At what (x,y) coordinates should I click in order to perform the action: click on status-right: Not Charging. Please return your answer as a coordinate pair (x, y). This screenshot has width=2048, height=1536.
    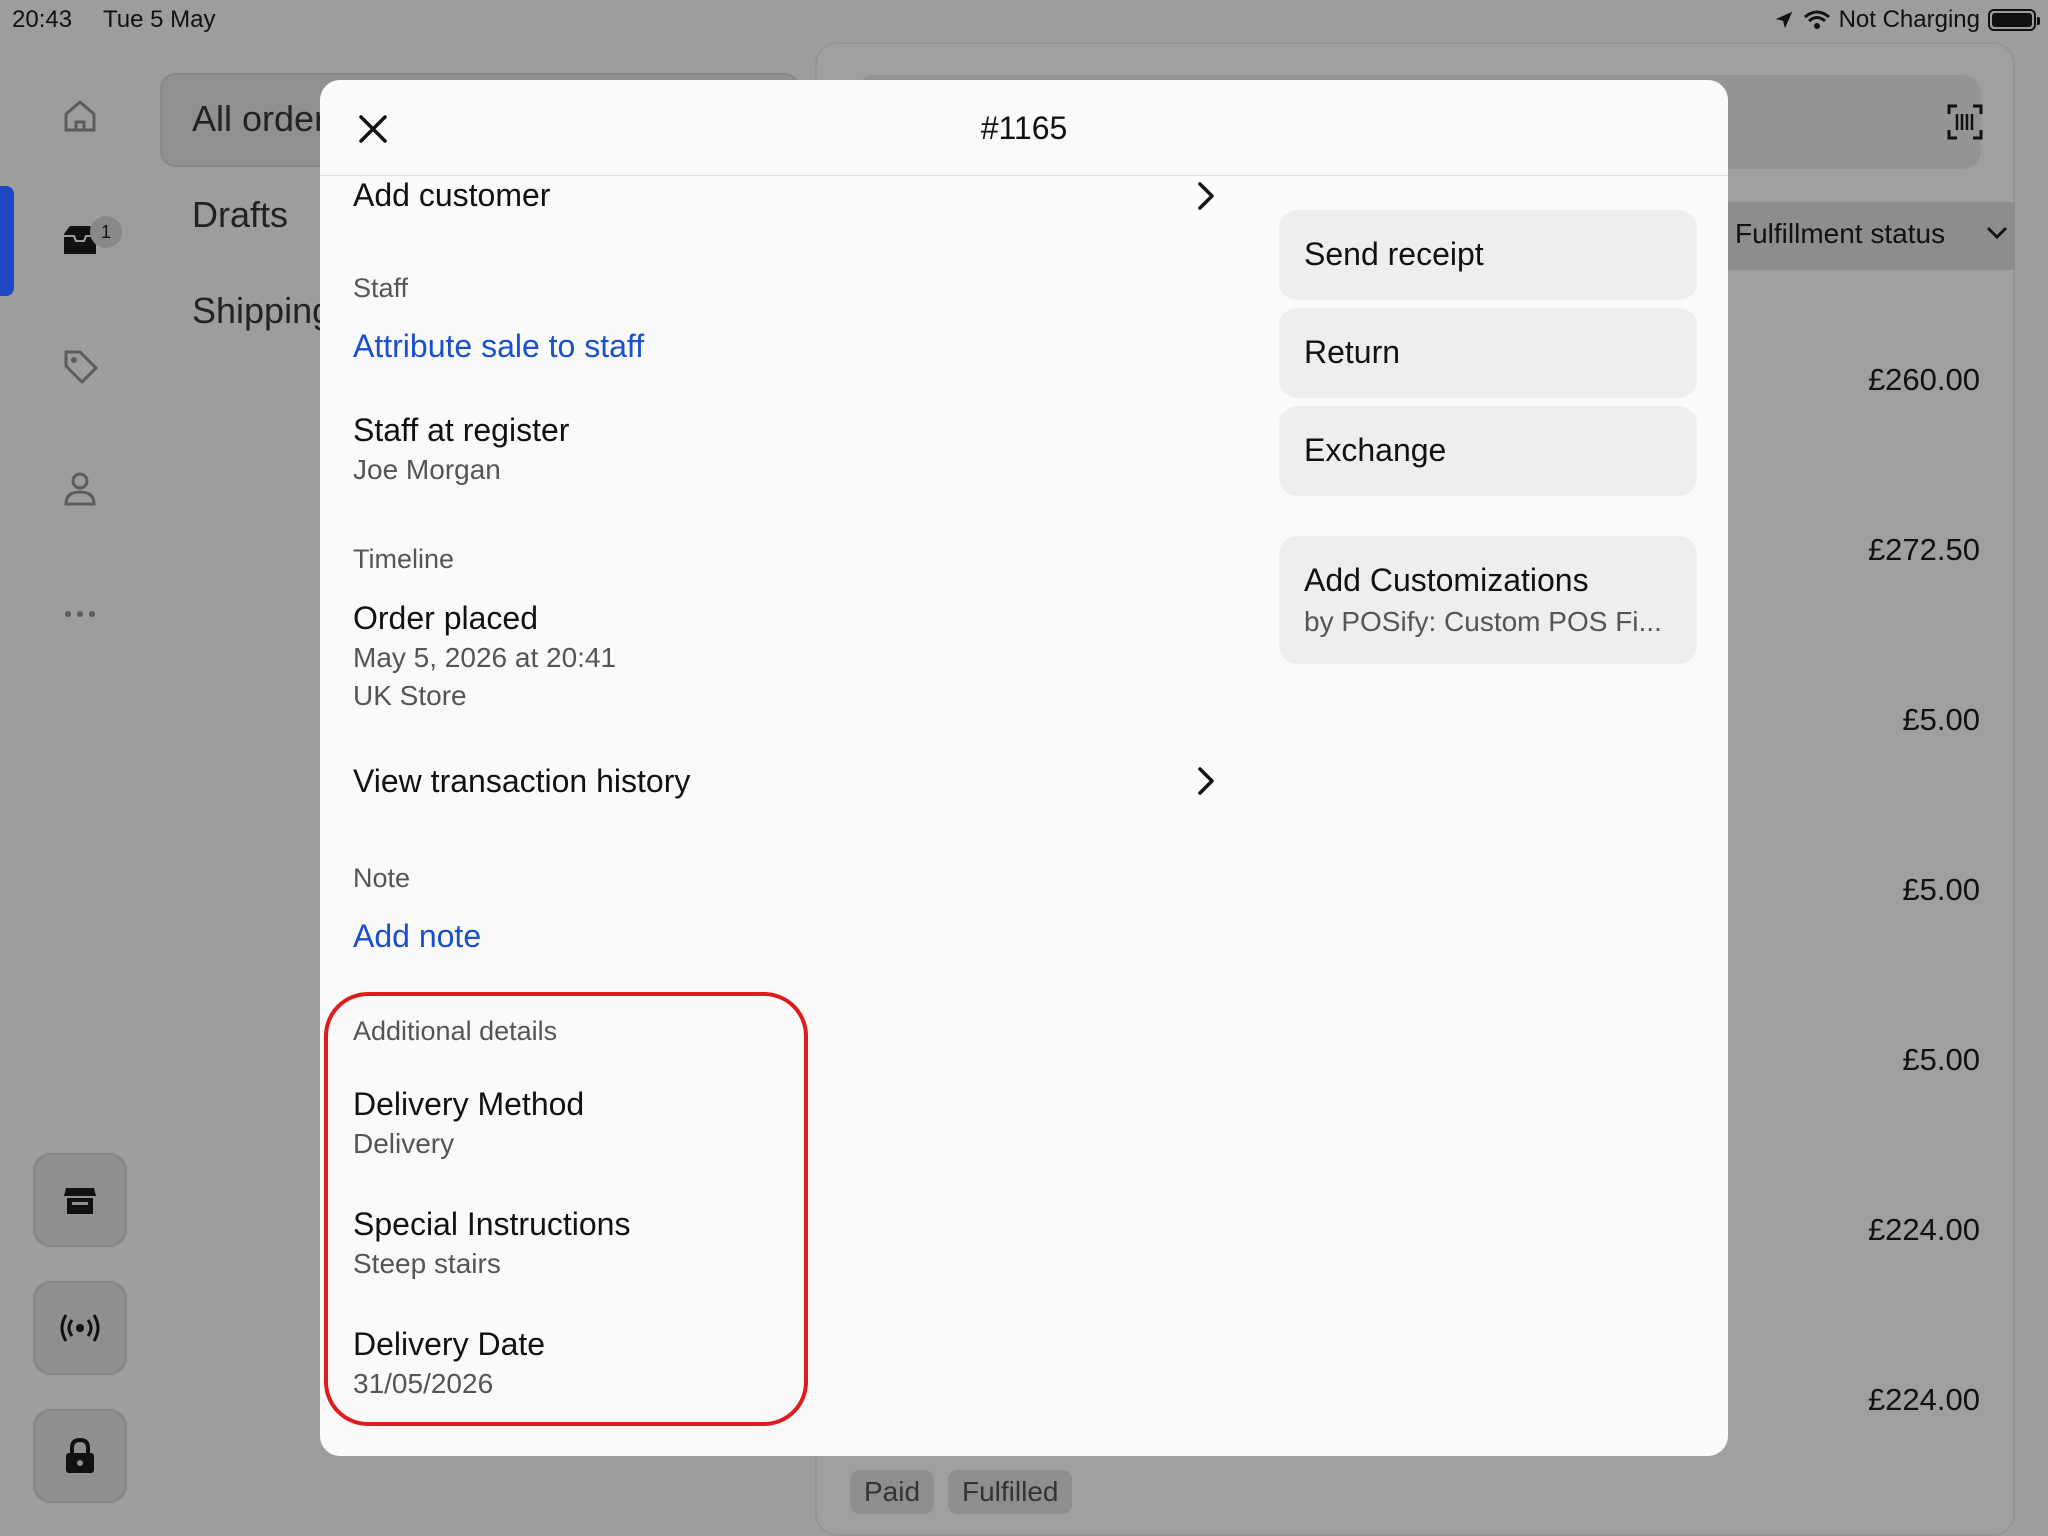
    Looking at the image, I should click on (1906, 20).